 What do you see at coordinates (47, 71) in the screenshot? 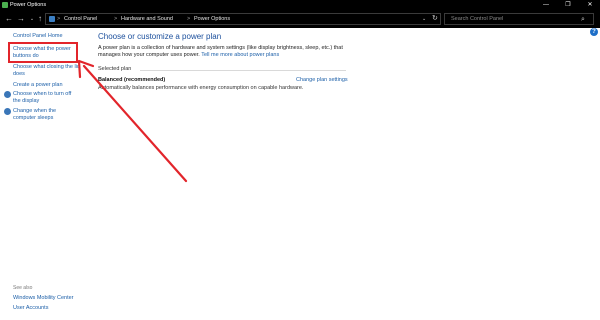
I see `closing-lid-link: Choose what closing the lid does` at bounding box center [47, 71].